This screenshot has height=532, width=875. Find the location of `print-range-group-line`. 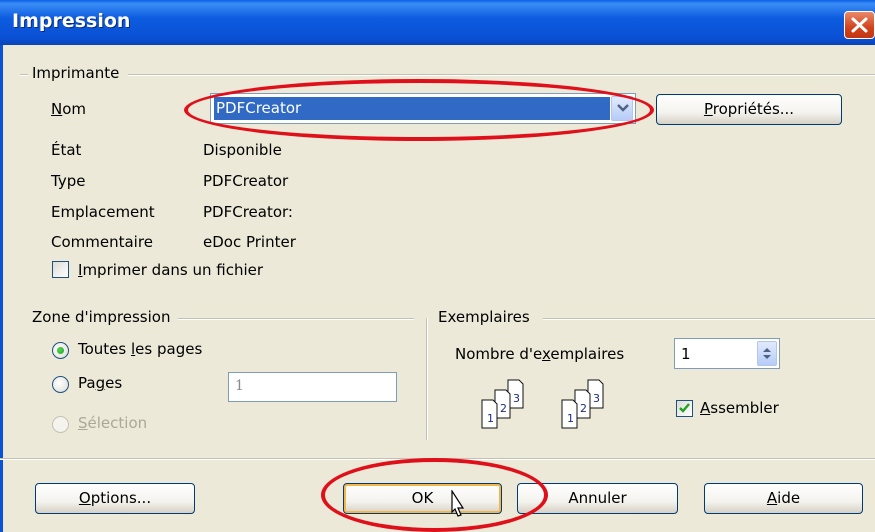

print-range-group-line is located at coordinates (296, 319).